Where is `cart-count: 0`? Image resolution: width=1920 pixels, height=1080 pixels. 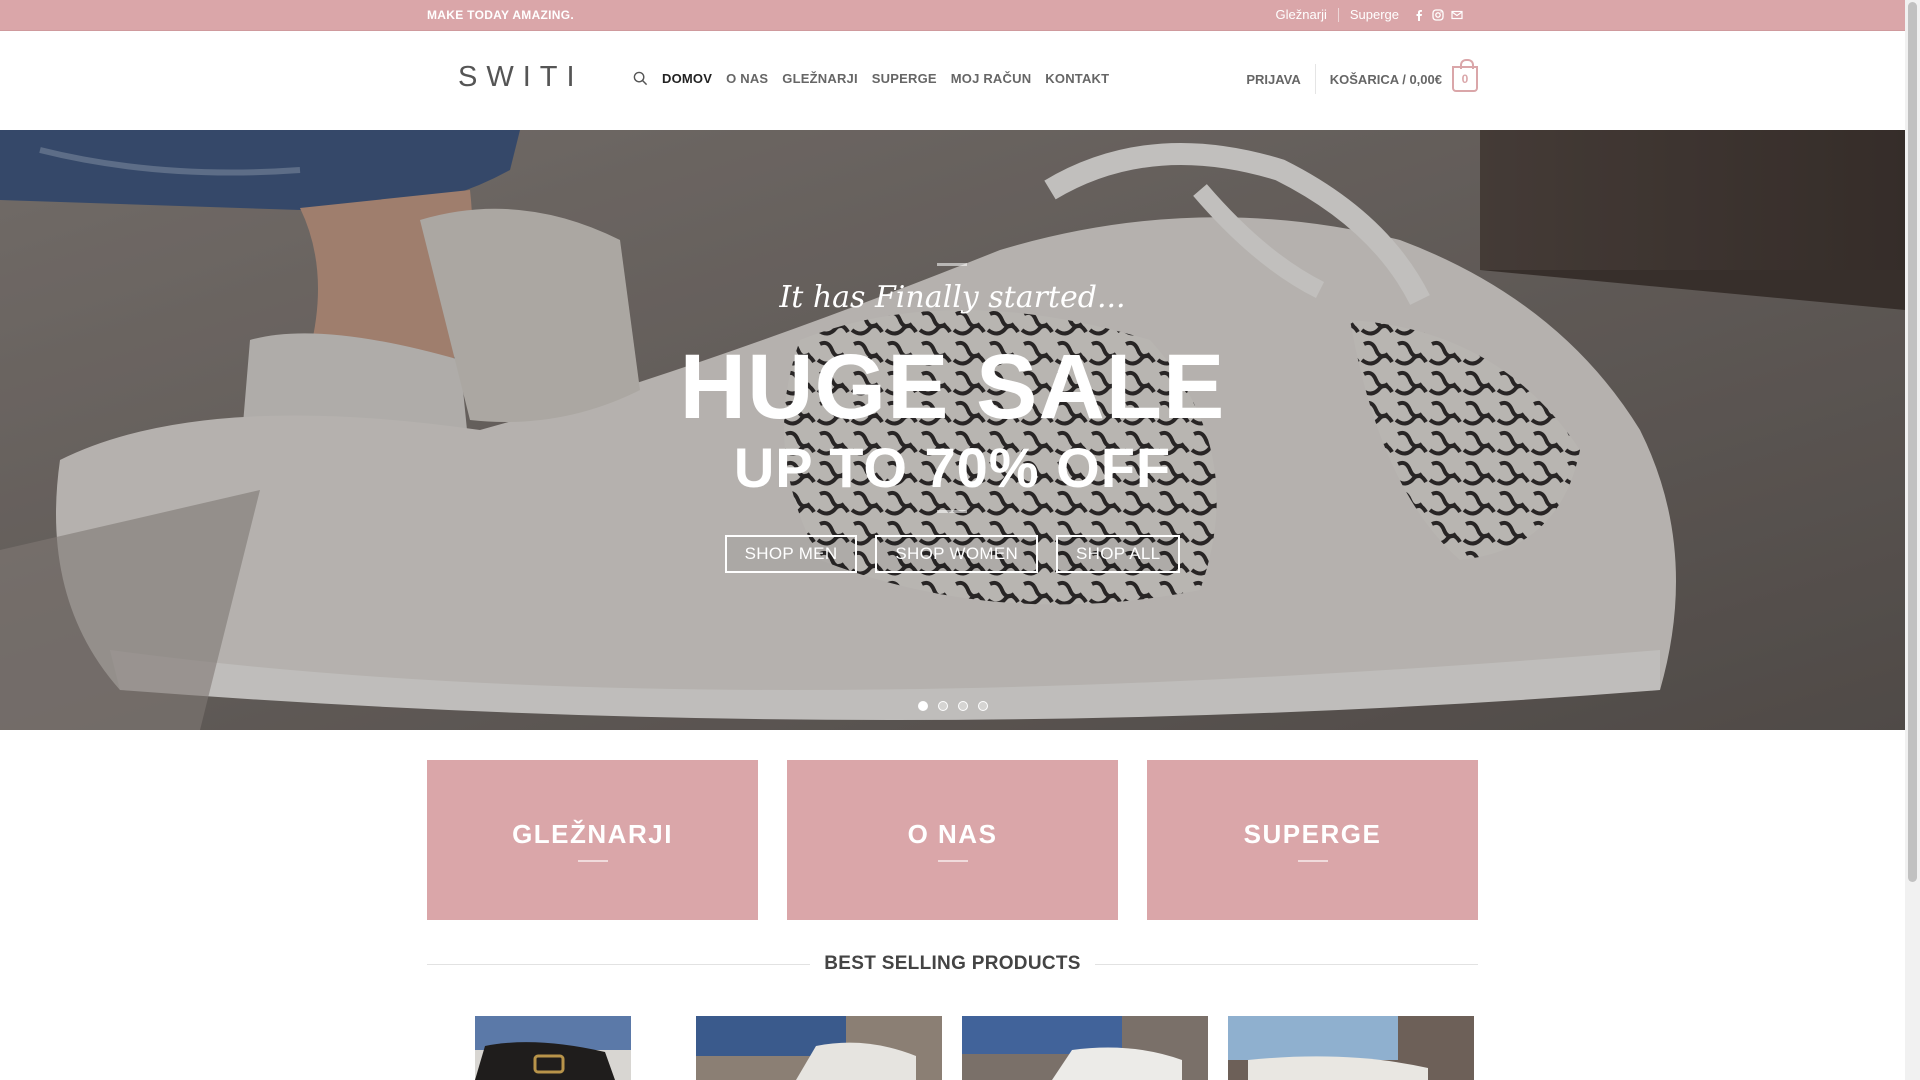
cart-count: 0 is located at coordinates (1465, 79).